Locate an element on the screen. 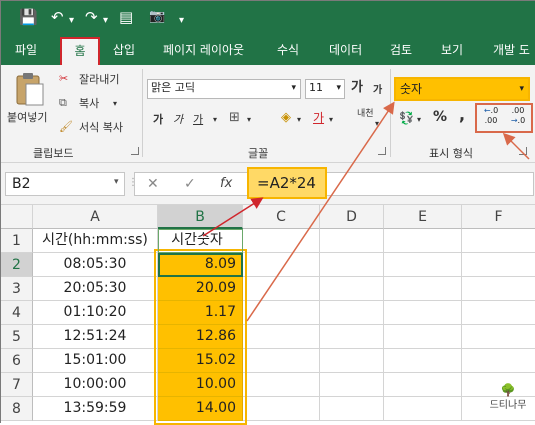  name-box: B2 is located at coordinates (65, 184).